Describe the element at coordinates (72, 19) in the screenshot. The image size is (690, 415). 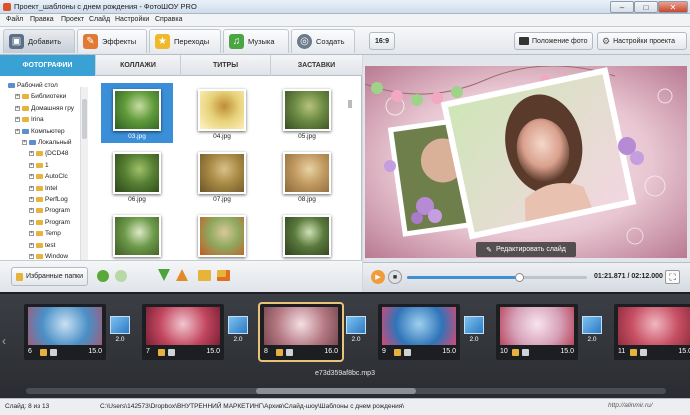
I see `menu-project: Проект` at that location.